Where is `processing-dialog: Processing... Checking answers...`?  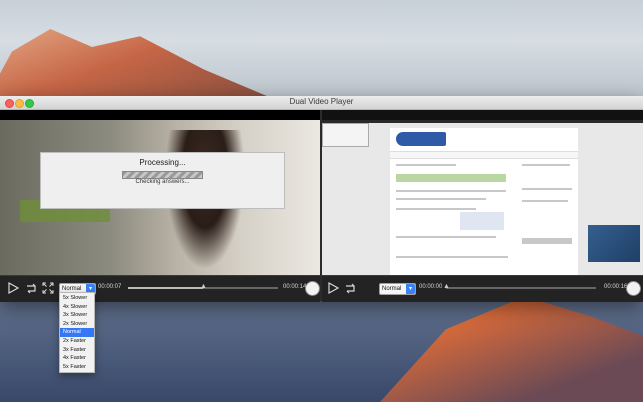
processing-dialog: Processing... Checking answers... is located at coordinates (162, 180).